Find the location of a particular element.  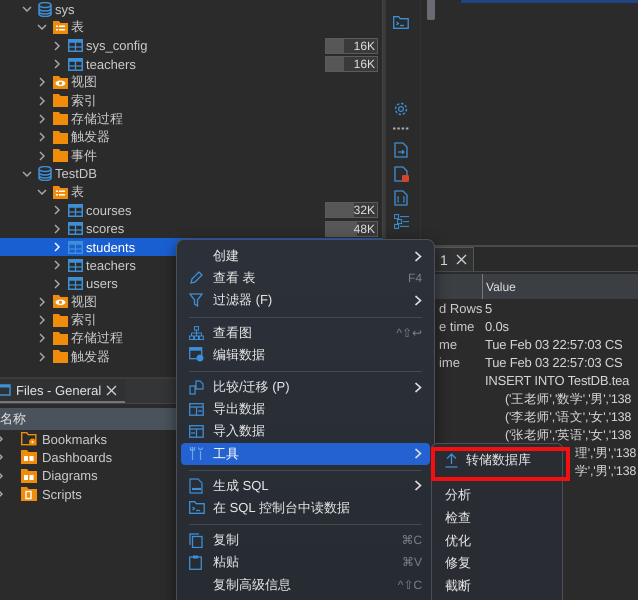

property-value: ('张老师','英语','女','138 is located at coordinates (568, 435).